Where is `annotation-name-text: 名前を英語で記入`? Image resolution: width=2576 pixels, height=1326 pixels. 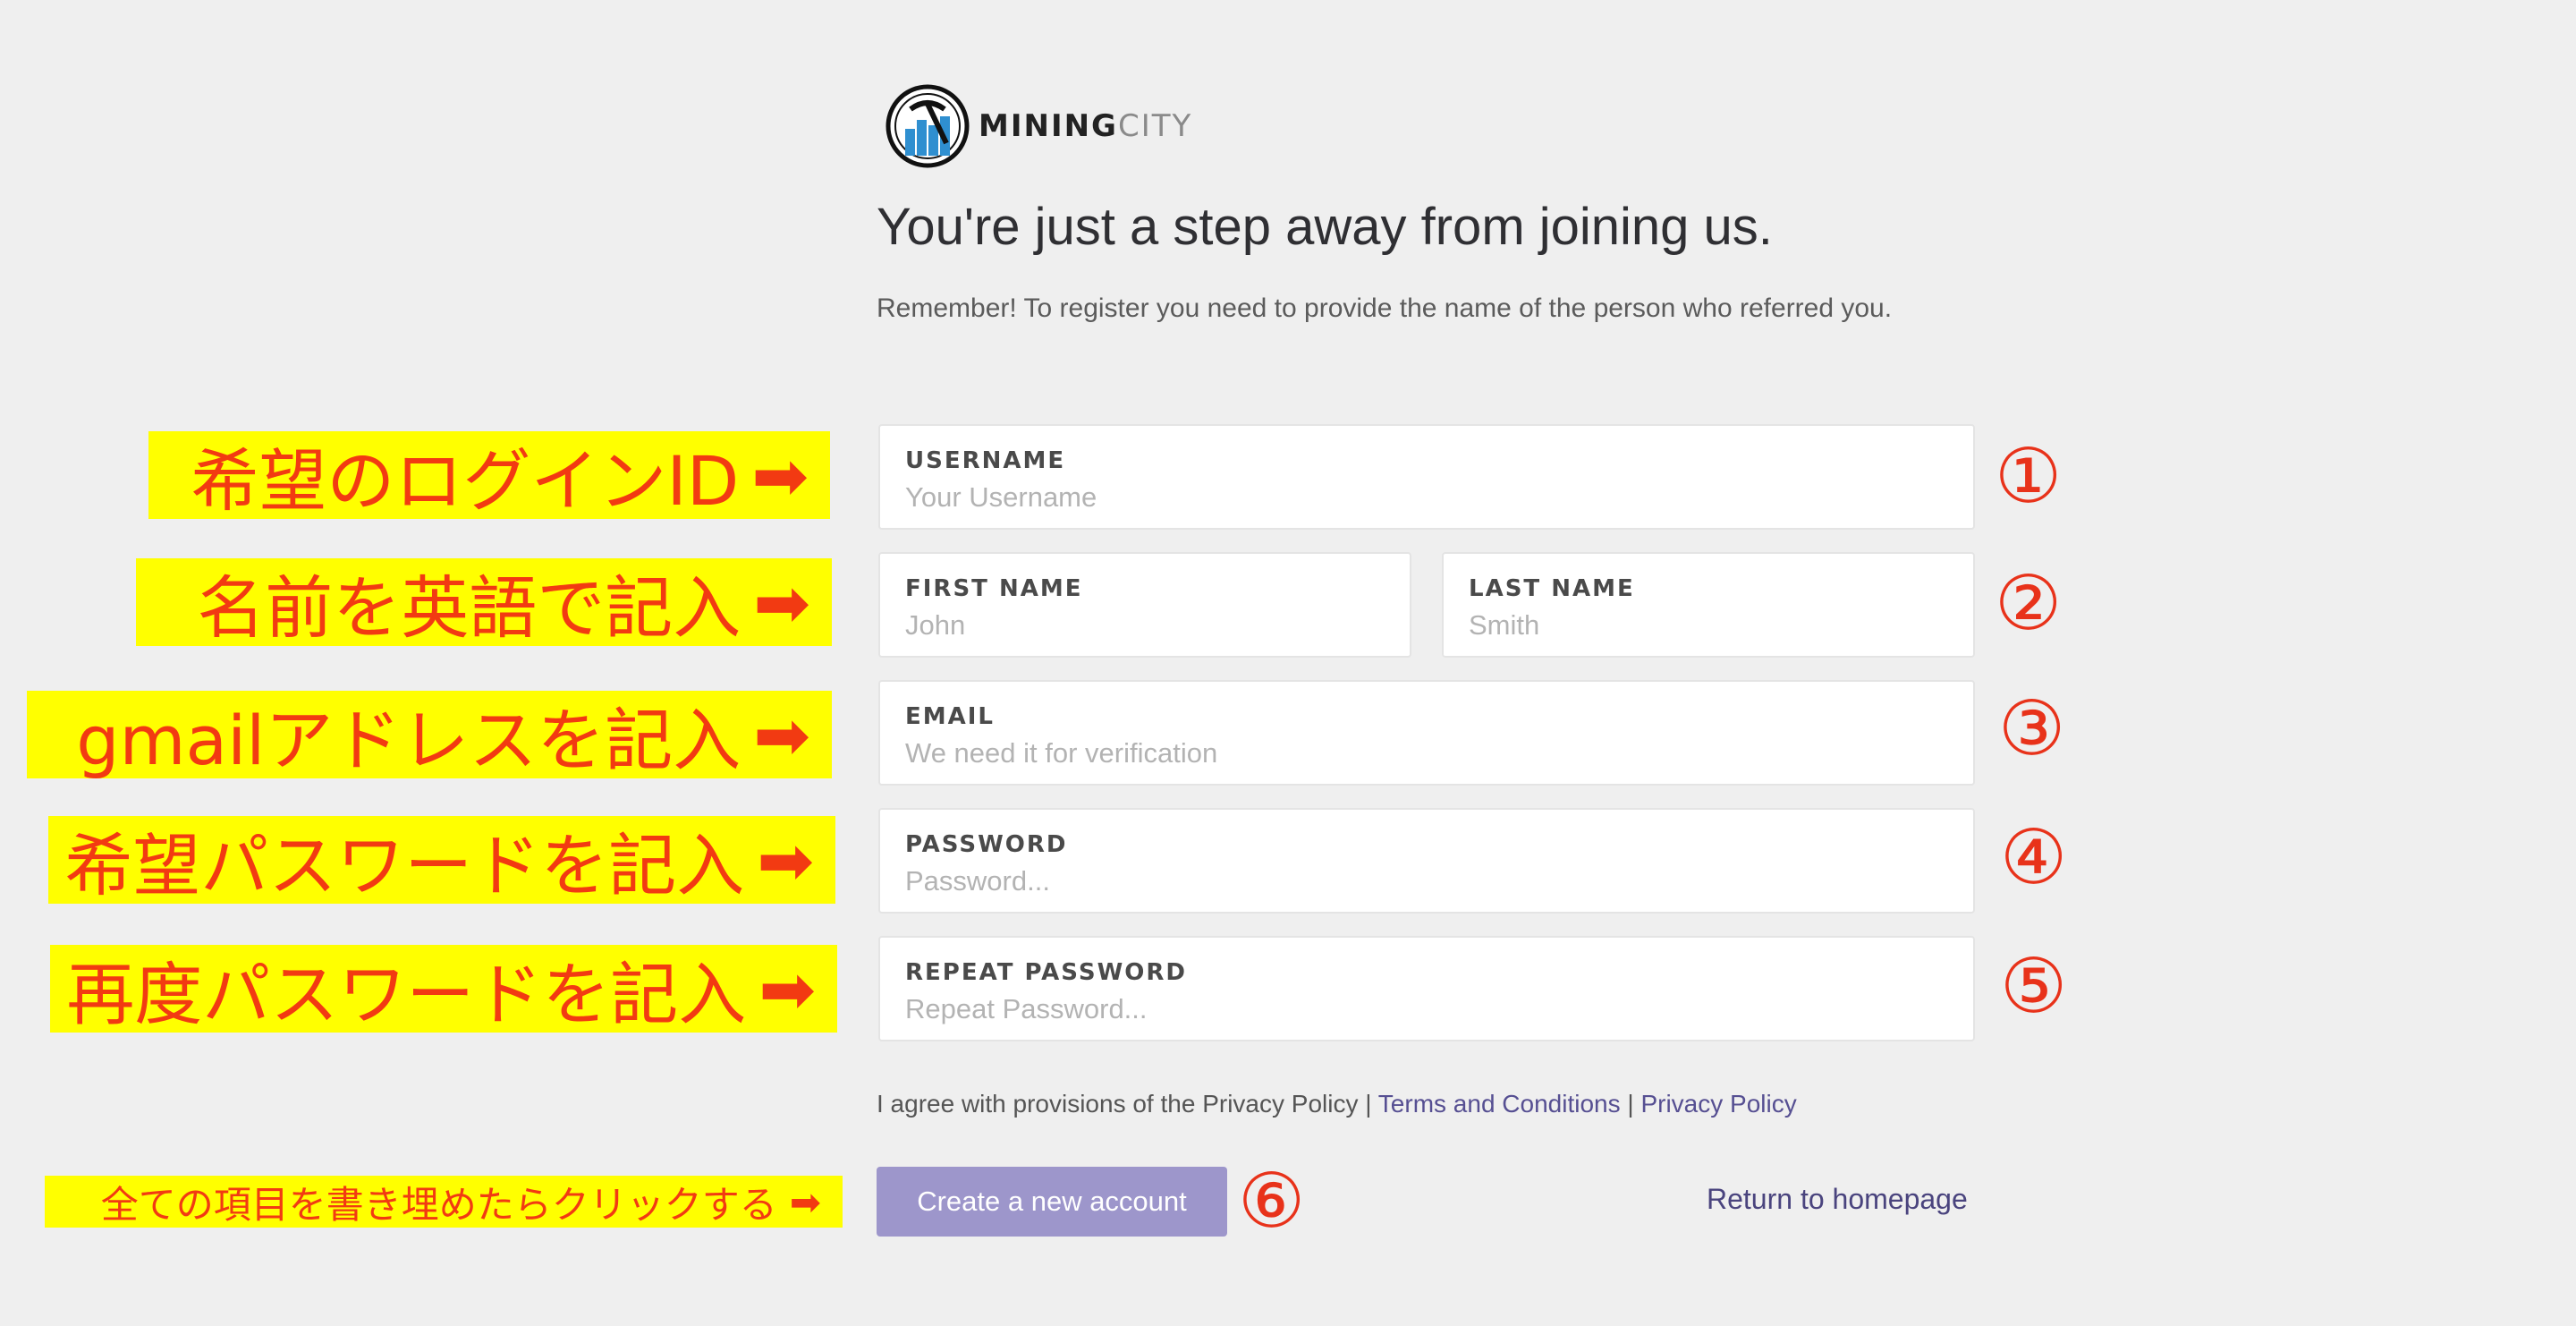
annotation-name-text: 名前を英語で記入 is located at coordinates (469, 608).